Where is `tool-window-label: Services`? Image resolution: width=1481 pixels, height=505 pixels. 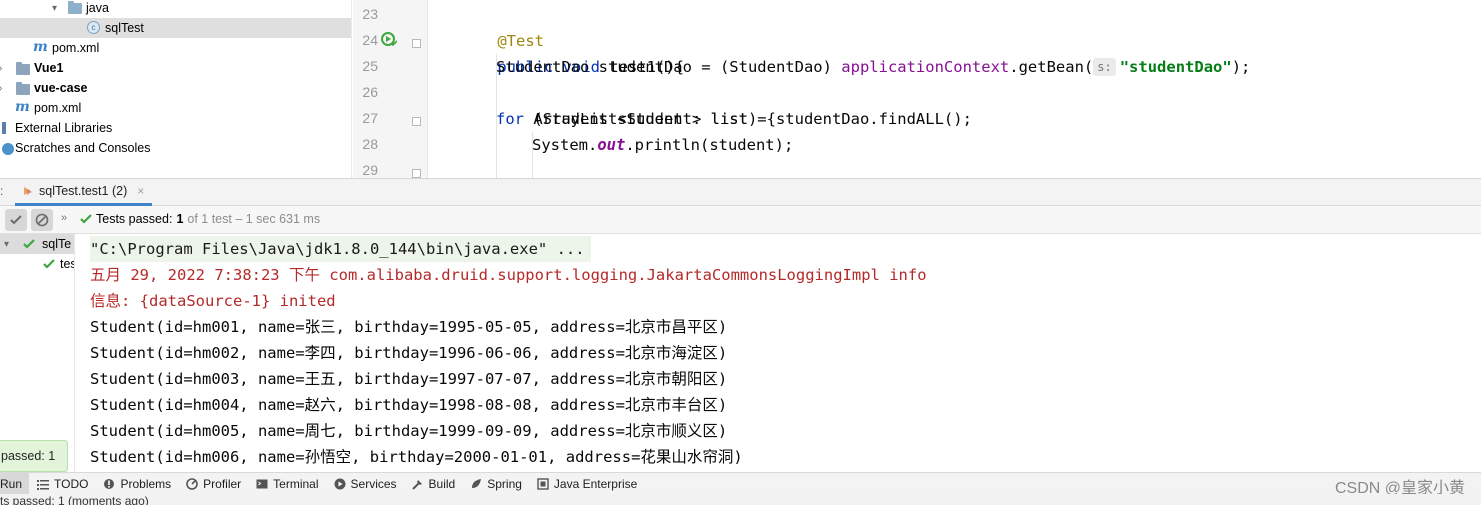 tool-window-label: Services is located at coordinates (373, 483).